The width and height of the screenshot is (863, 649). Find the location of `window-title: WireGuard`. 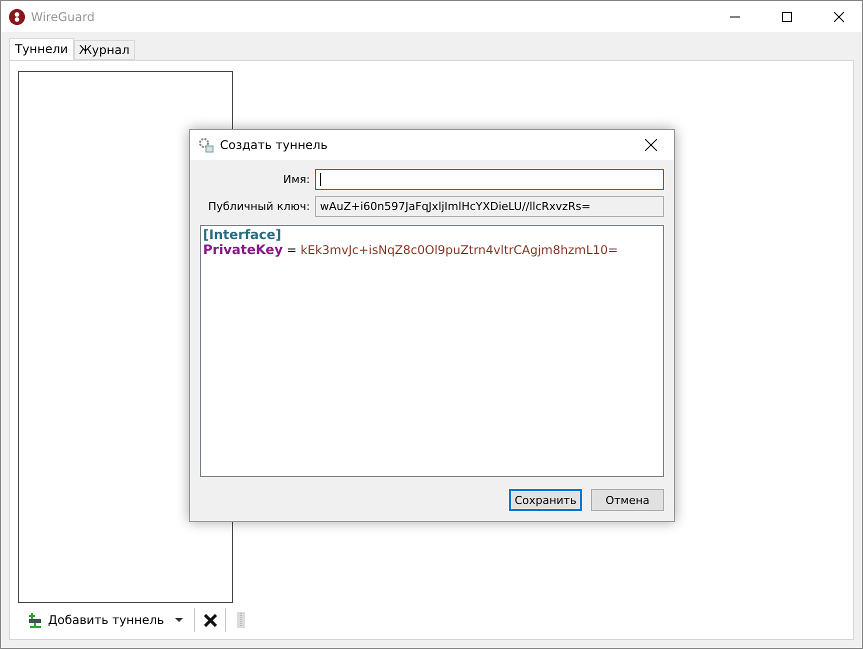

window-title: WireGuard is located at coordinates (63, 17).